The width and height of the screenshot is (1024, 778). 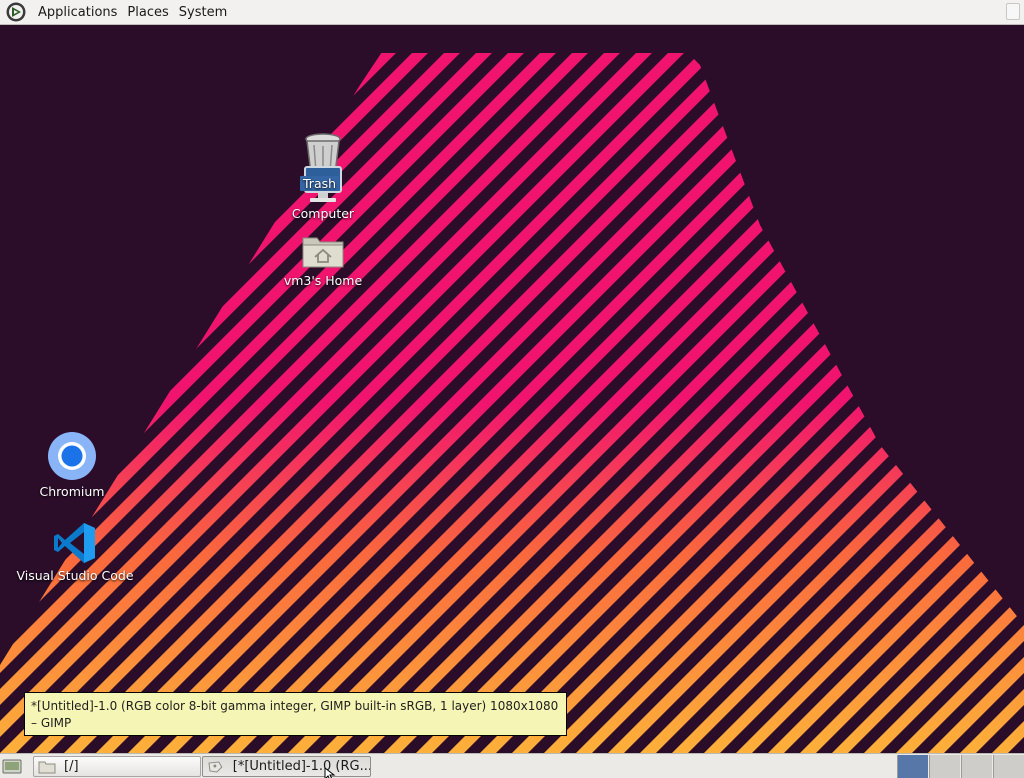 What do you see at coordinates (323, 280) in the screenshot?
I see `home-label: vm3's Home` at bounding box center [323, 280].